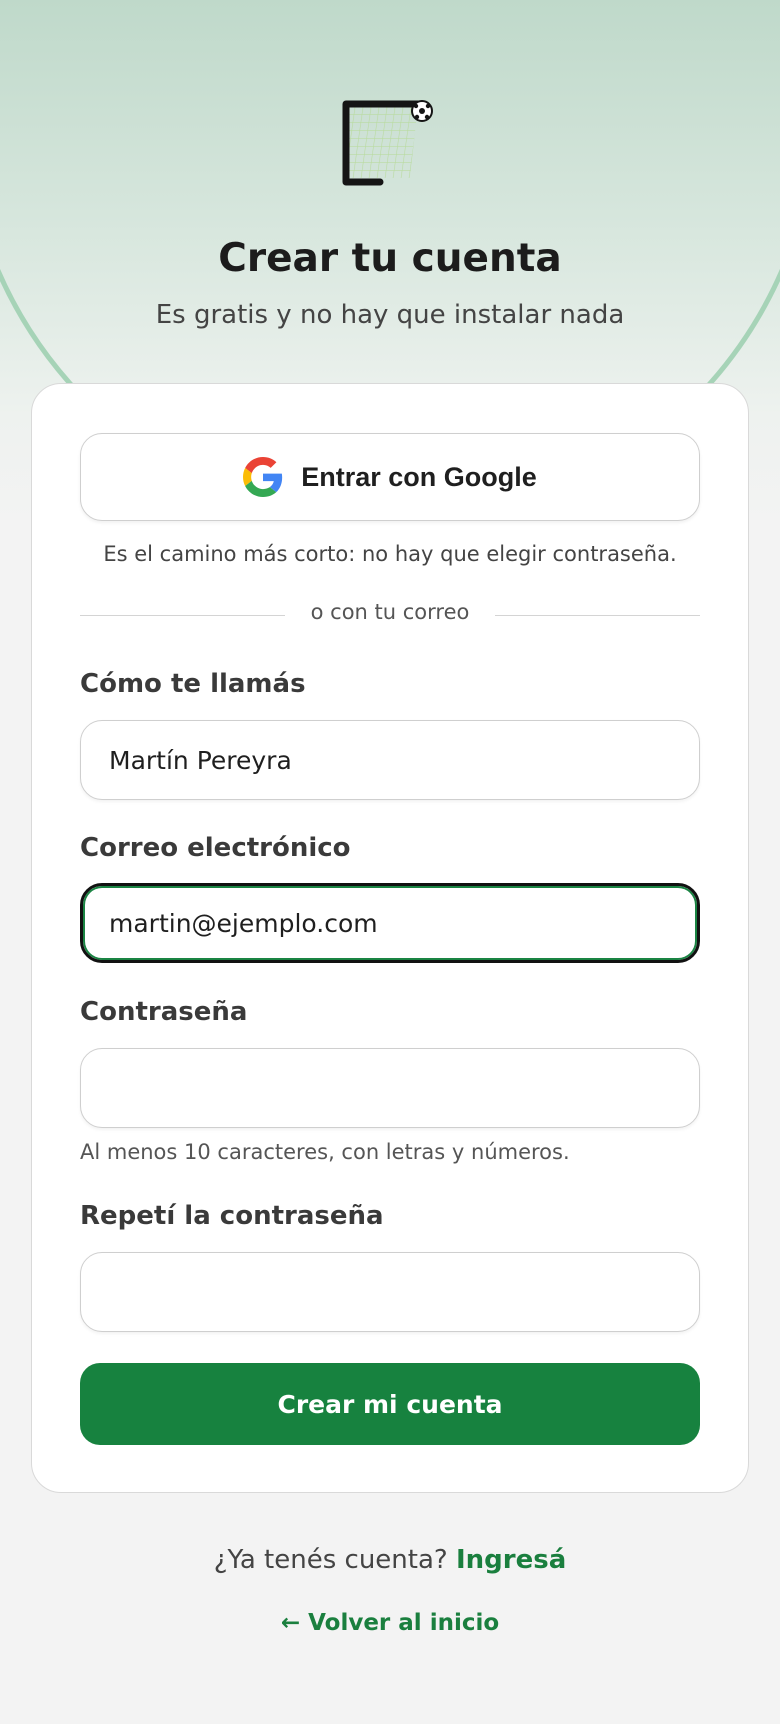 The image size is (780, 1724). What do you see at coordinates (232, 1216) in the screenshot?
I see `password-confirm-label: Repetí la contraseña` at bounding box center [232, 1216].